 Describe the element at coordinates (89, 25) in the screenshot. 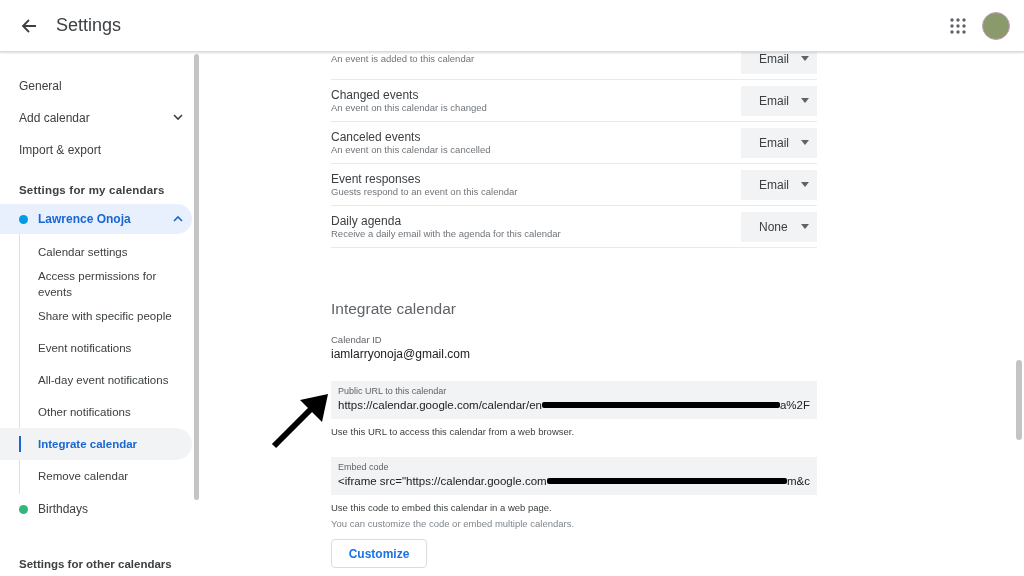

I see `page-title: Settings` at that location.